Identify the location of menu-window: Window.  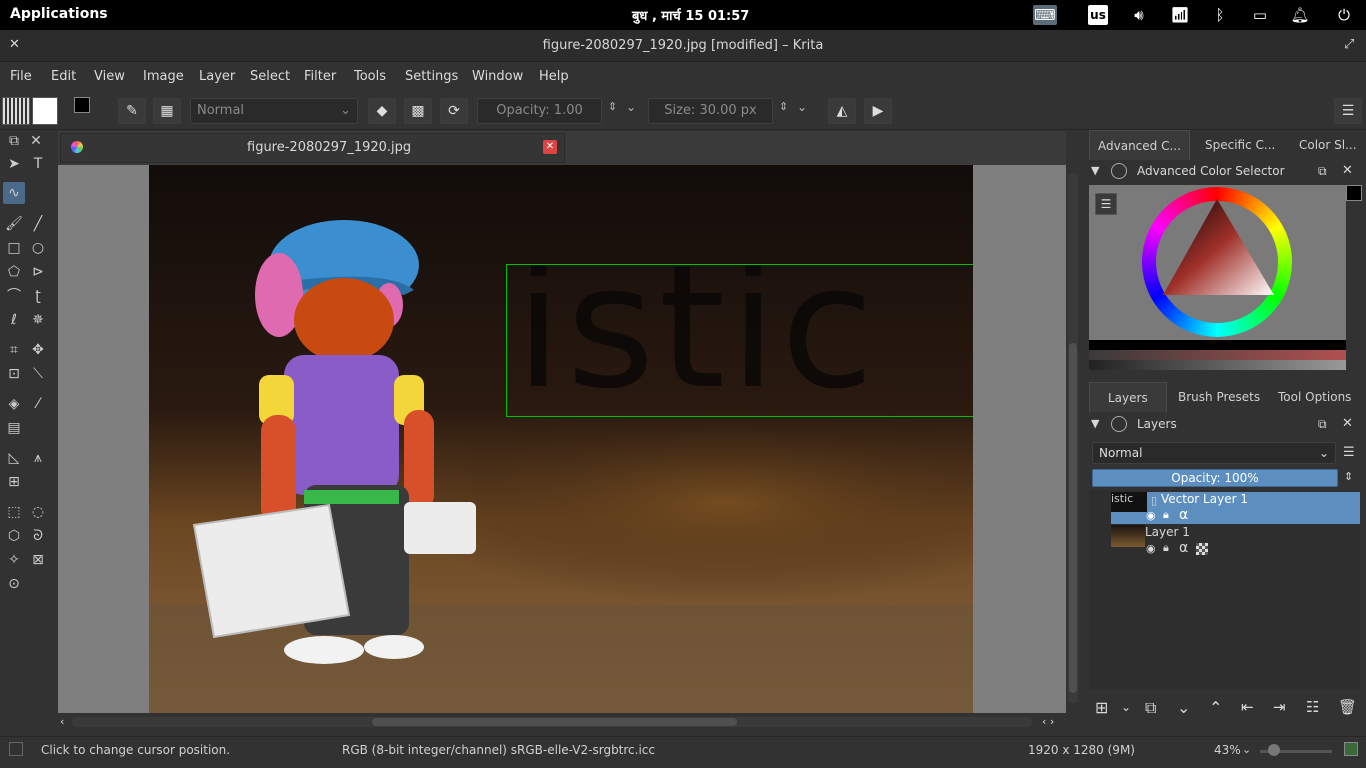
(497, 76).